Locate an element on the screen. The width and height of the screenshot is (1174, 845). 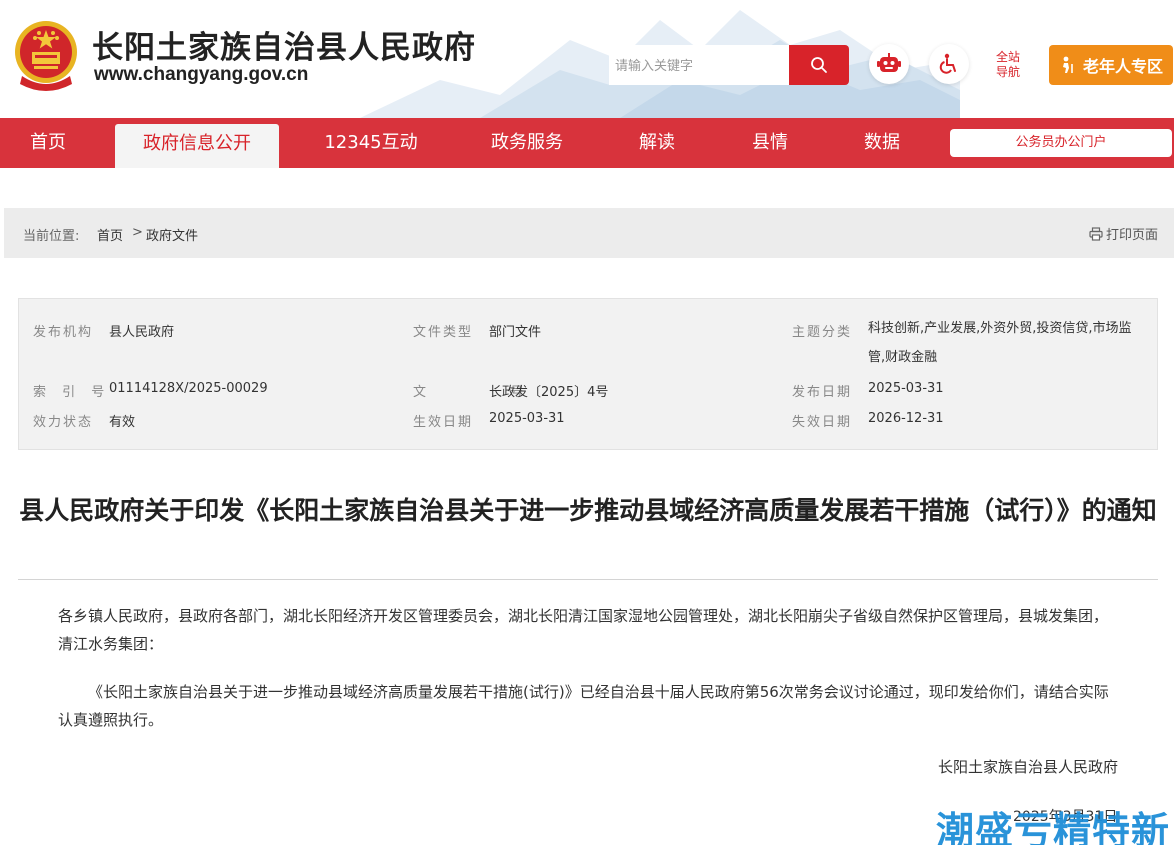
print-page-button: 打印页面 is located at coordinates (1123, 233).